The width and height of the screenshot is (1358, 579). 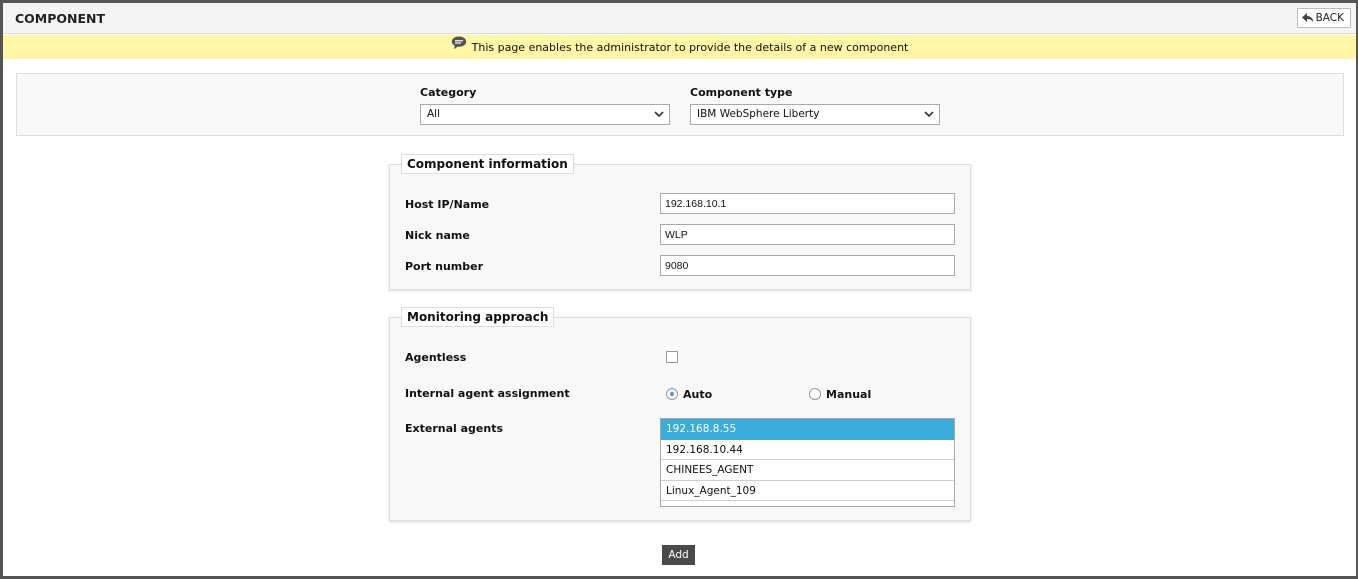 I want to click on monitoring-approach-legend: Monitoring approach, so click(x=478, y=317).